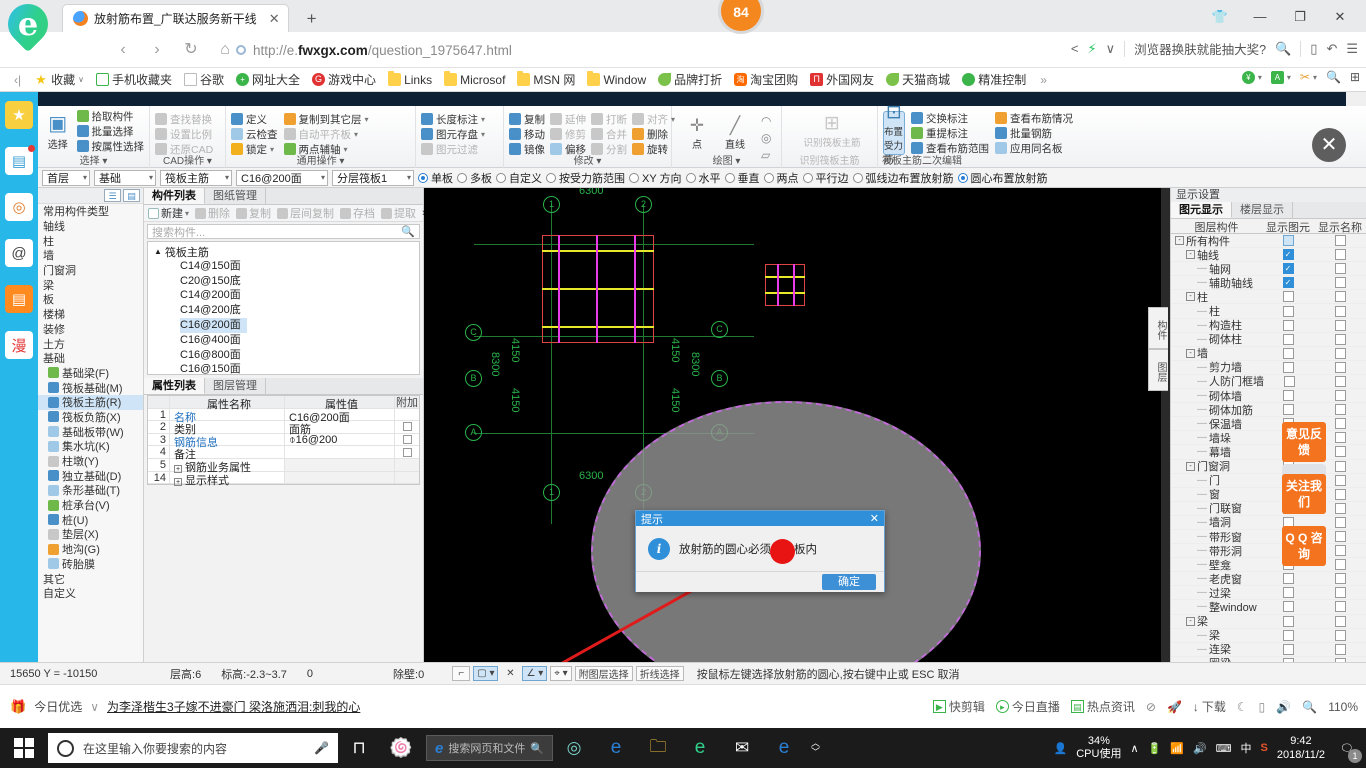 This screenshot has width=1366, height=768. Describe the element at coordinates (110, 146) in the screenshot. I see `select-by-attr-button: 按属性选择` at that location.